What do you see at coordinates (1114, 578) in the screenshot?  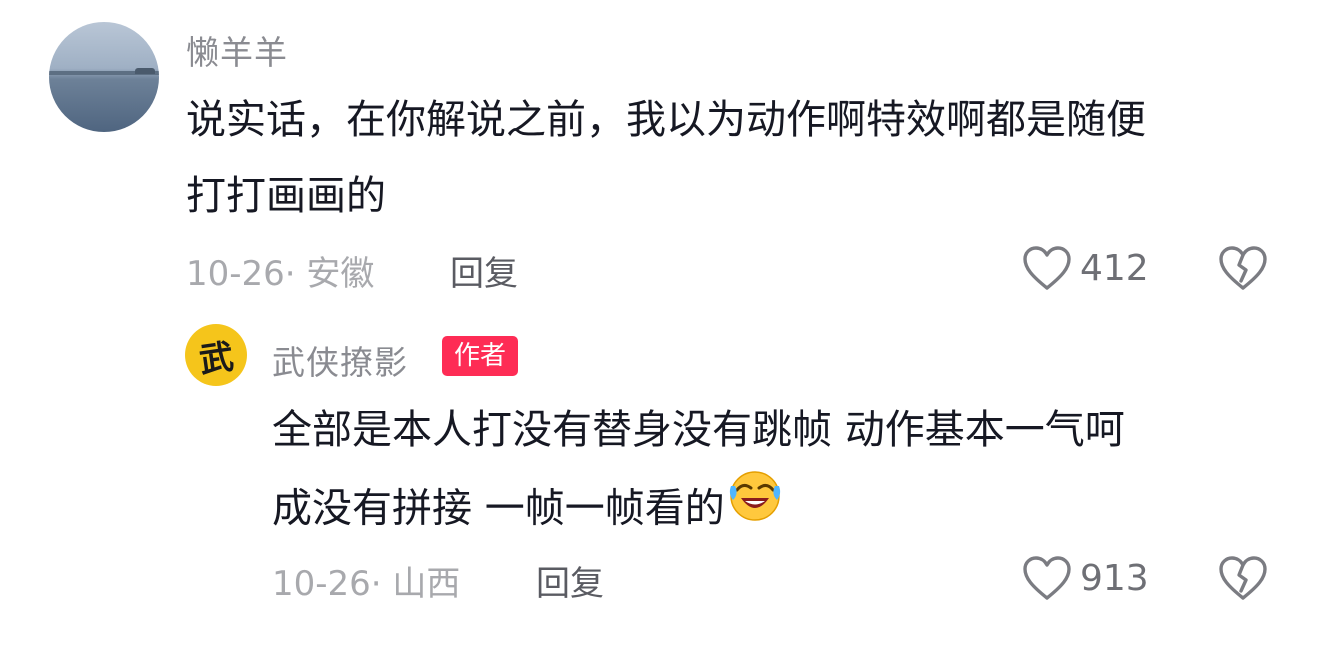 I see `reply-like-count: 913` at bounding box center [1114, 578].